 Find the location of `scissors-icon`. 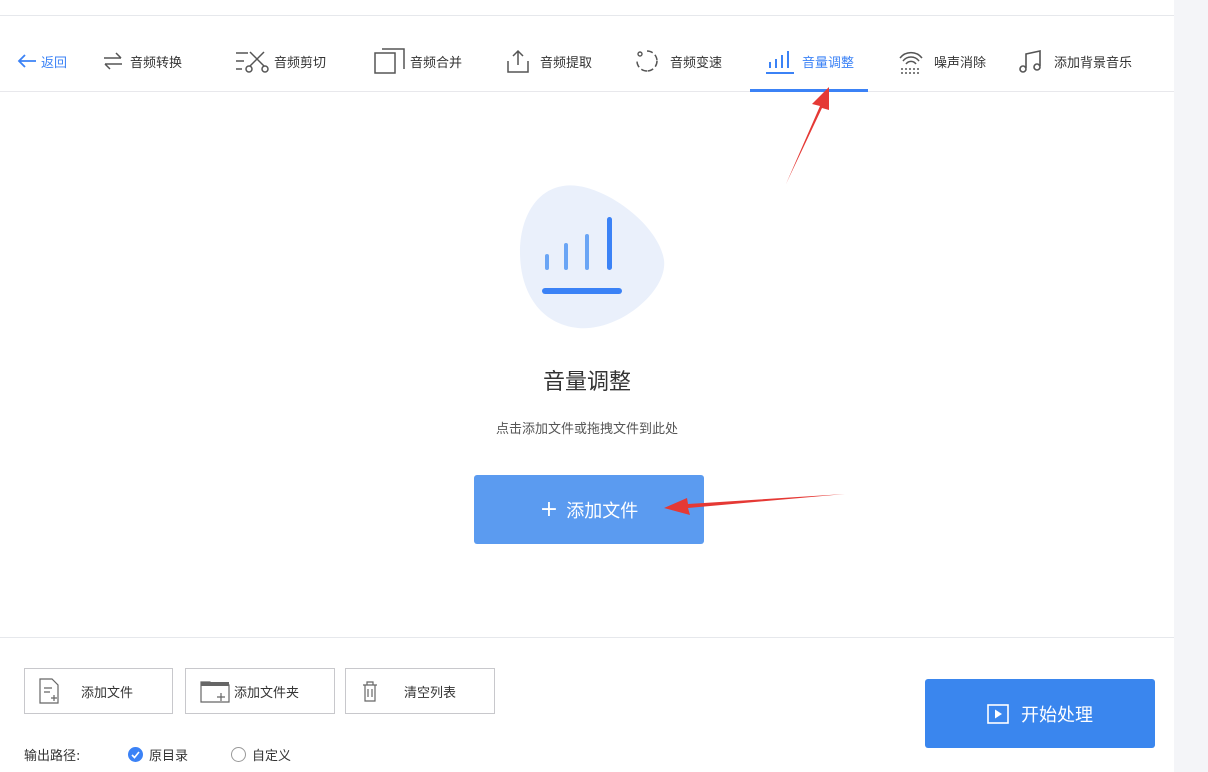

scissors-icon is located at coordinates (252, 62).